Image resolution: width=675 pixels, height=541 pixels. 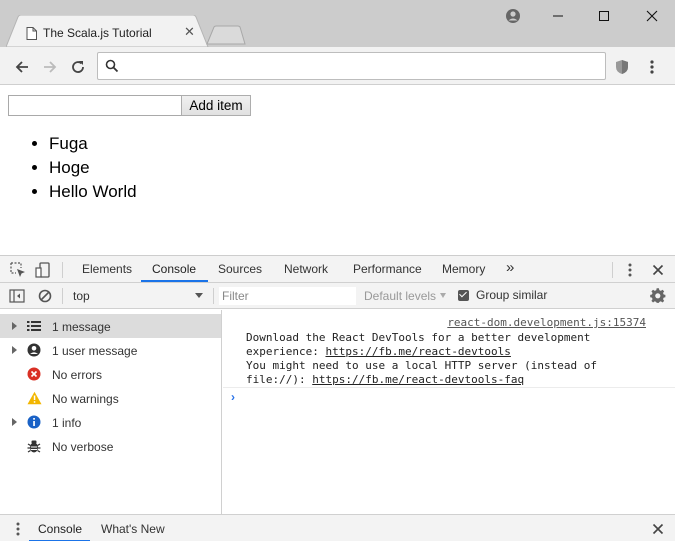 I want to click on message-source-link: react-dom.development.js:15374, so click(x=546, y=322).